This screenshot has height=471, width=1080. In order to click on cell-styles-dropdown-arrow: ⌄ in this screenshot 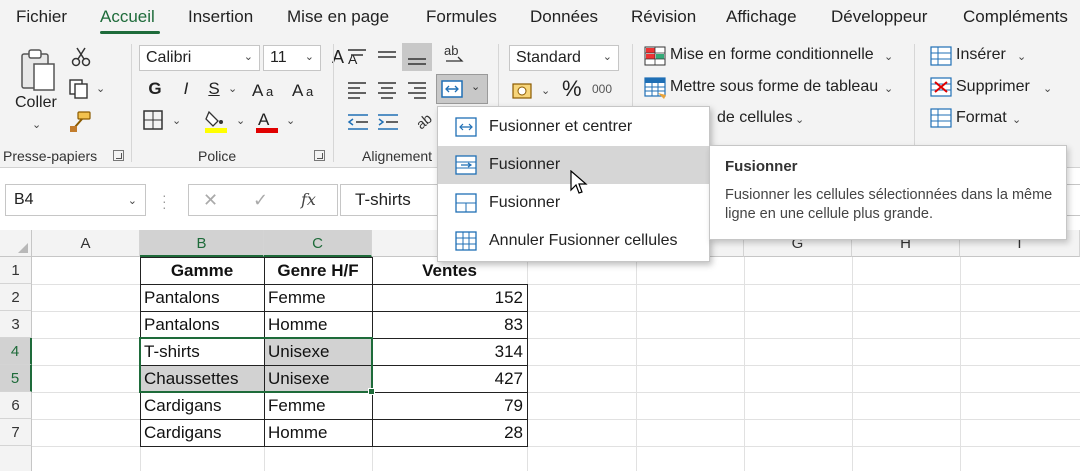, I will do `click(799, 119)`.